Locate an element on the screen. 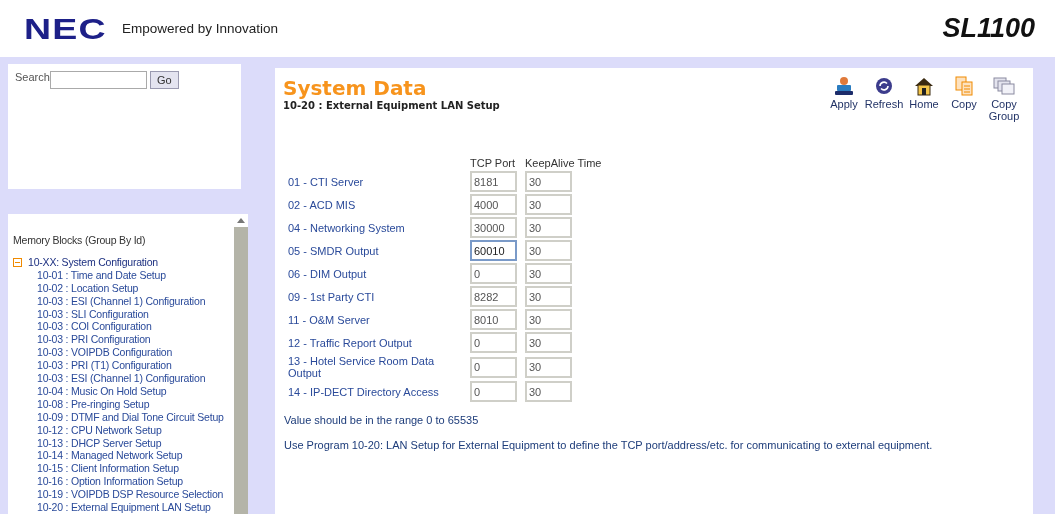  row-label: 14 - IP-DECT Directory Access is located at coordinates (364, 391).